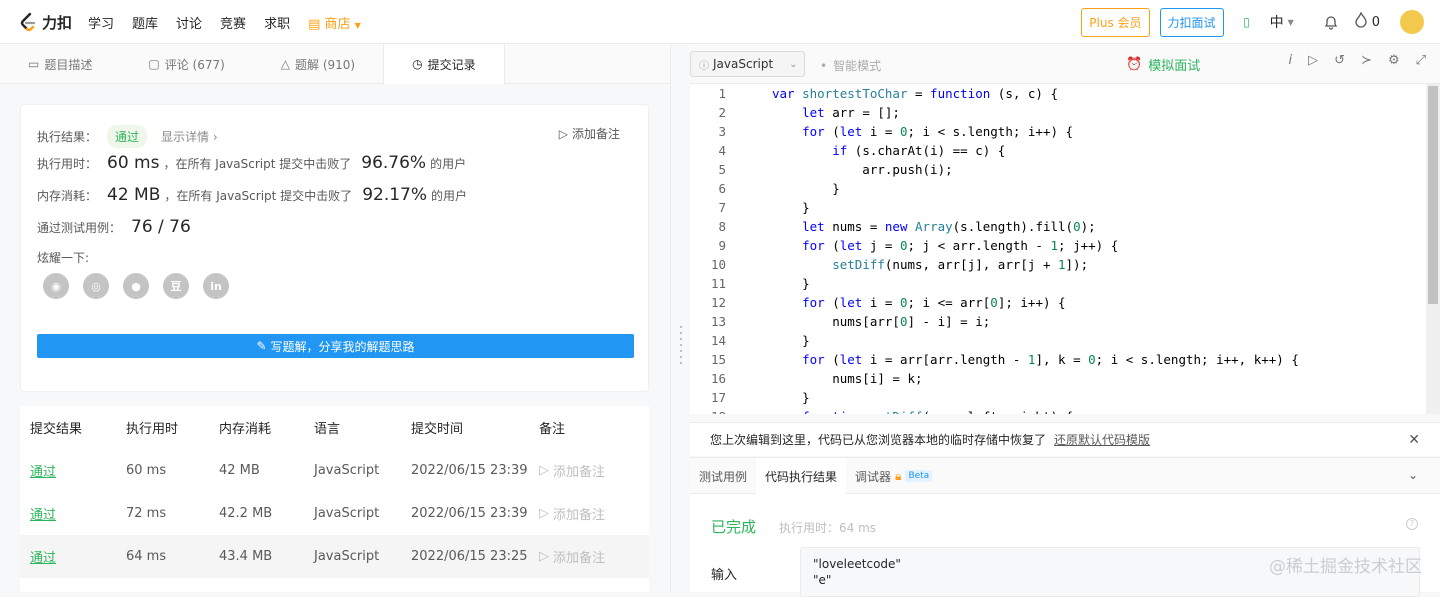 The image size is (1440, 597). I want to click on logo-text: 力扣, so click(57, 22).